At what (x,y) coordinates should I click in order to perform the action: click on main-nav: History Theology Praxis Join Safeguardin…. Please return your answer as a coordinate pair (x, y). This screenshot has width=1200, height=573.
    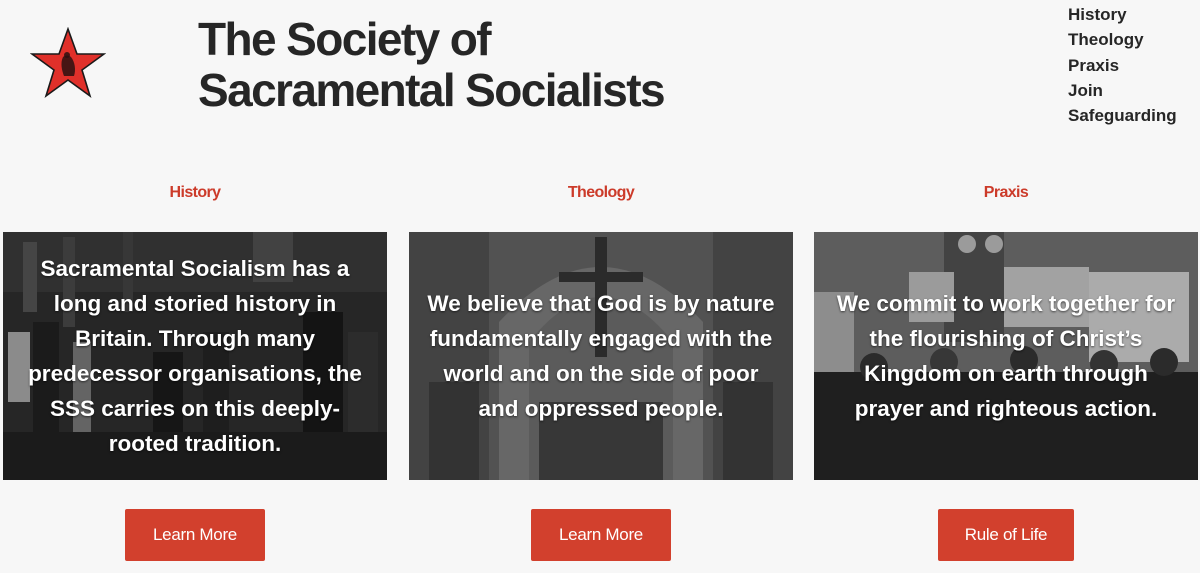
    Looking at the image, I should click on (1122, 65).